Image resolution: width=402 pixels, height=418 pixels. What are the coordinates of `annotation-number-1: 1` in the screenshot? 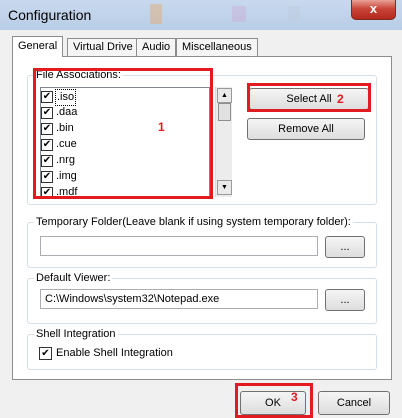 It's located at (161, 127).